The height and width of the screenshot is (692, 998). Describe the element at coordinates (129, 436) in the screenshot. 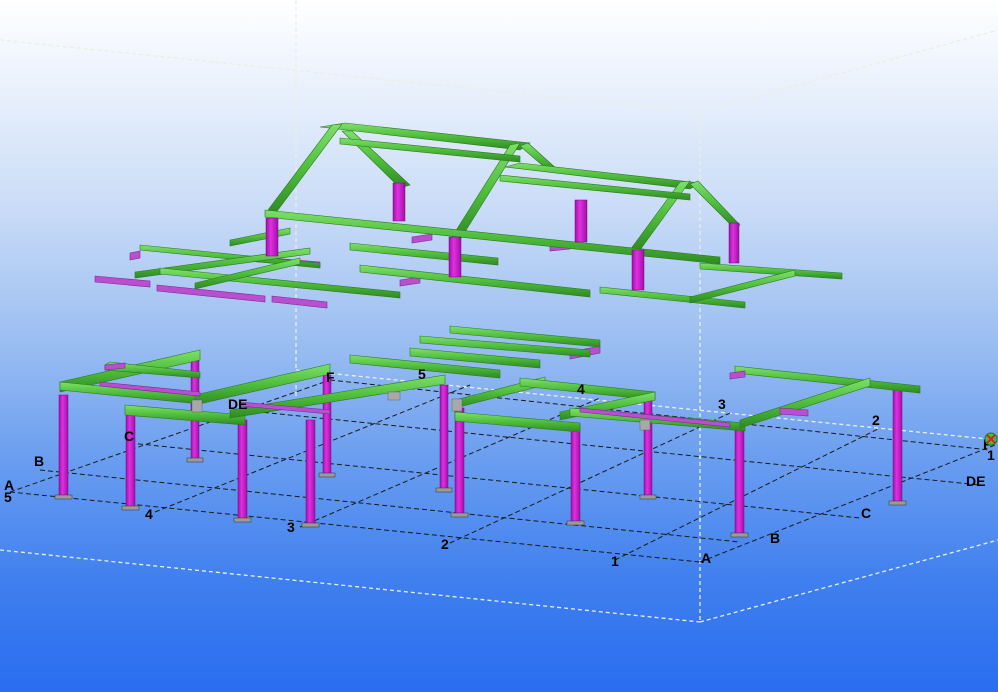

I see `grid-label-c-left: C` at that location.